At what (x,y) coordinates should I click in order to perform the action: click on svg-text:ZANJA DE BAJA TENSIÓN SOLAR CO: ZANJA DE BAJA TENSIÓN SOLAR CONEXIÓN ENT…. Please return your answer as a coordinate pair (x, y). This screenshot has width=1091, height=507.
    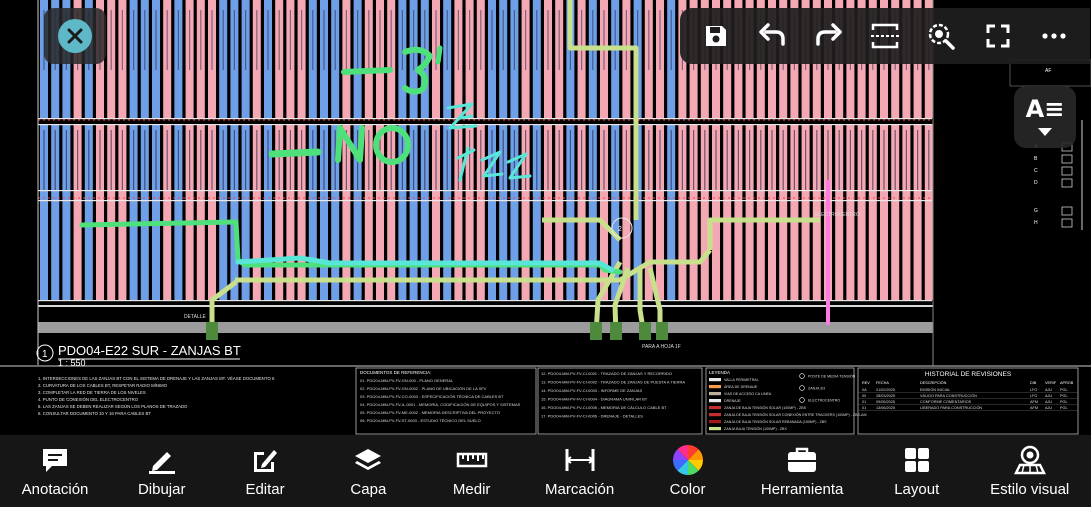
    Looking at the image, I should click on (795, 414).